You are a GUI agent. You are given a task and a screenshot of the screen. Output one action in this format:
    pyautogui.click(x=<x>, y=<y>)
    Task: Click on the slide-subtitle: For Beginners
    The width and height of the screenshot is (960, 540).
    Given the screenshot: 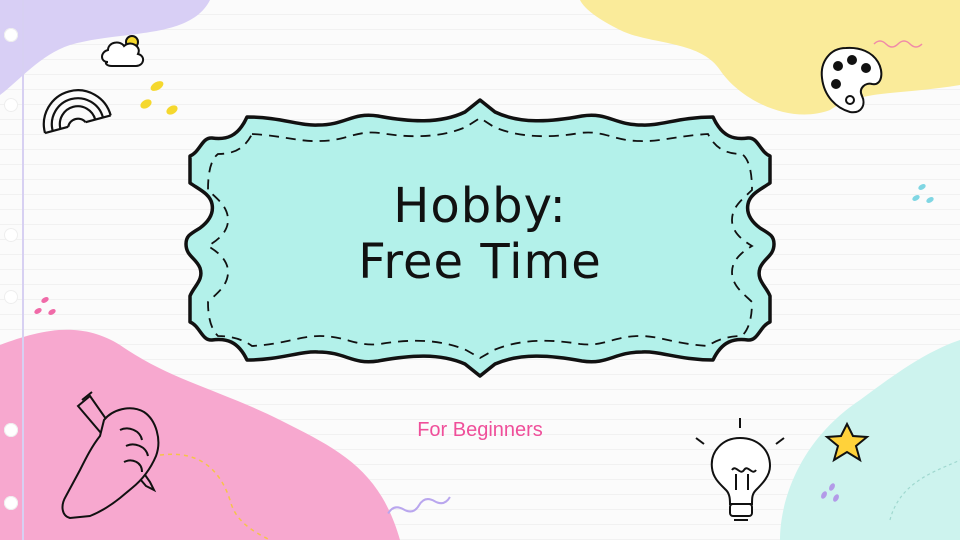 What is the action you would take?
    pyautogui.click(x=480, y=430)
    